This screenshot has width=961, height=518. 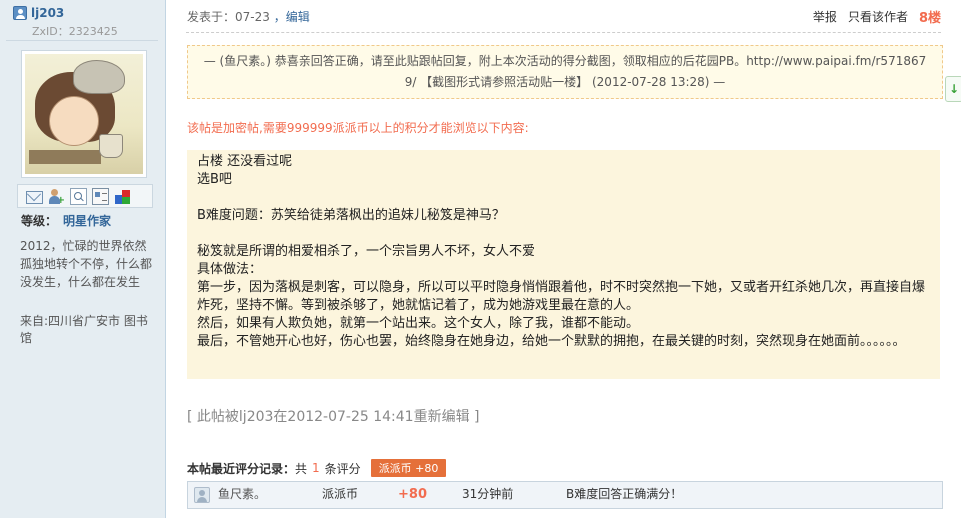 I want to click on edited-note: [ 此帖被lj203在2012-07-25 14:41重新编辑 ], so click(x=333, y=417).